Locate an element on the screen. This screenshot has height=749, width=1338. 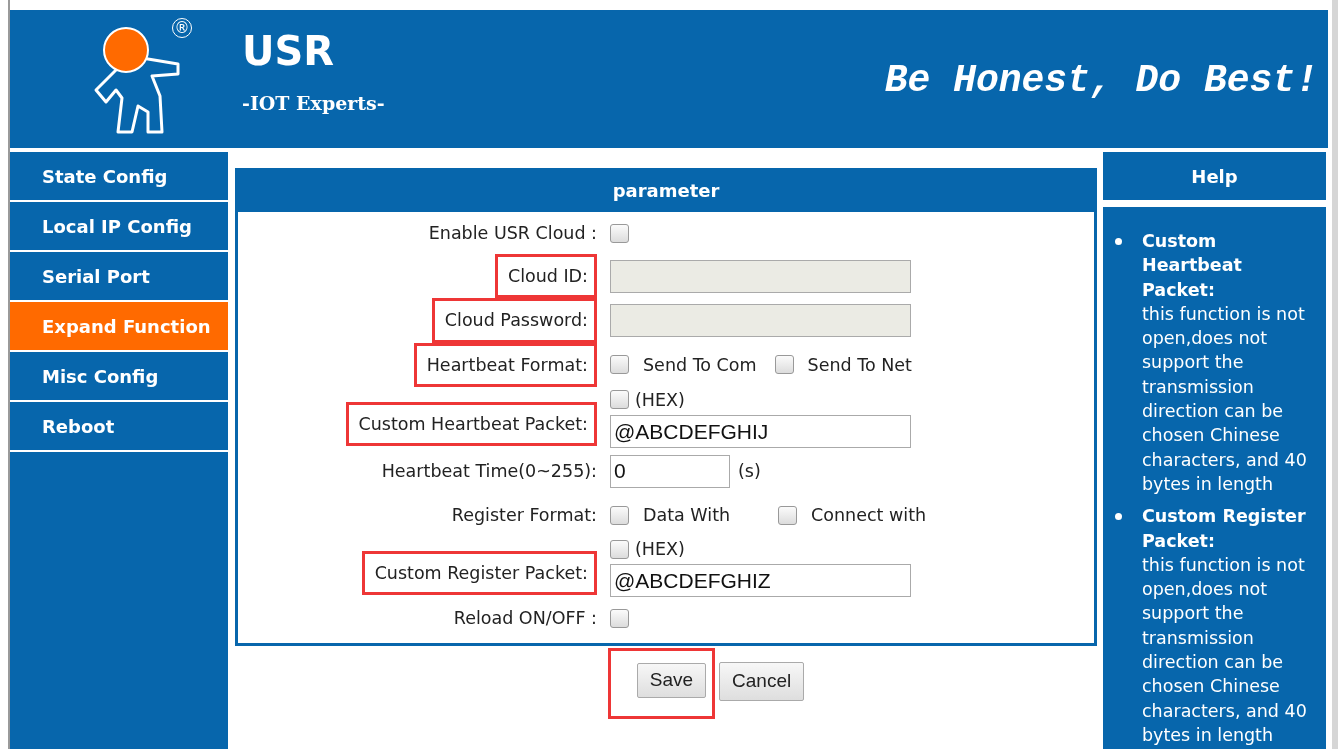
slogan-text: Be Honest, Do Best! is located at coordinates (1101, 81).